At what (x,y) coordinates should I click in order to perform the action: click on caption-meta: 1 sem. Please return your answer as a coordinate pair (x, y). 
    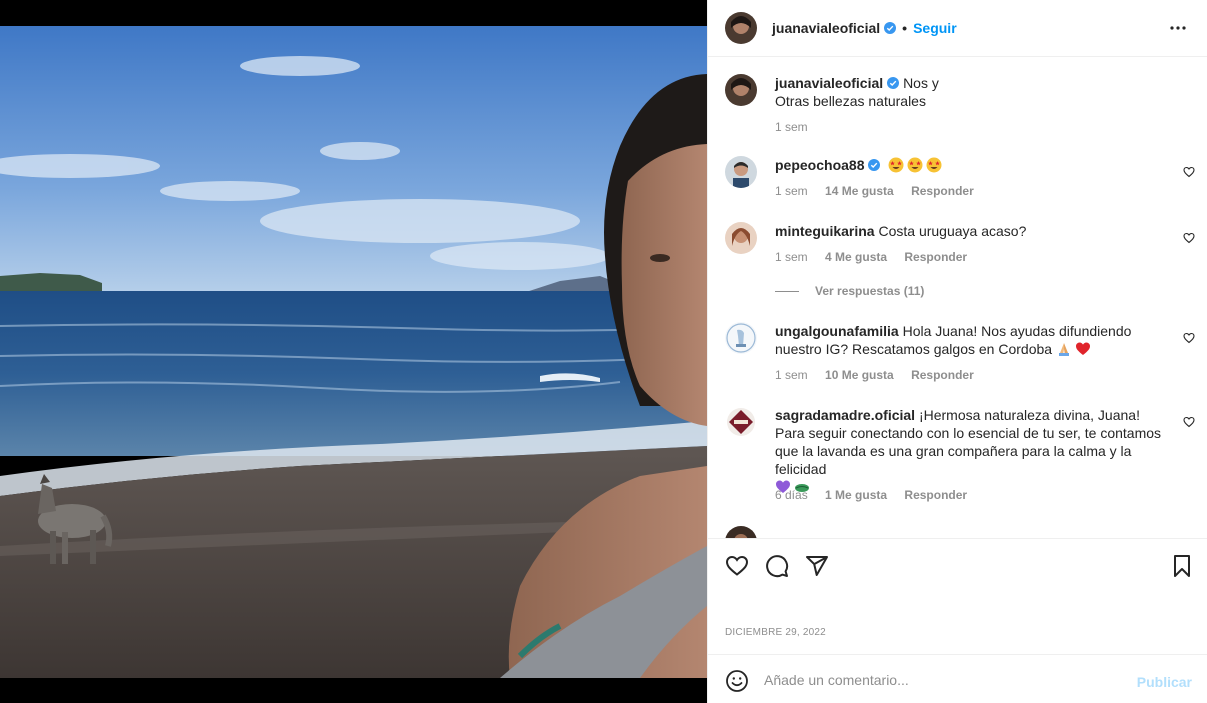
    Looking at the image, I should click on (798, 127).